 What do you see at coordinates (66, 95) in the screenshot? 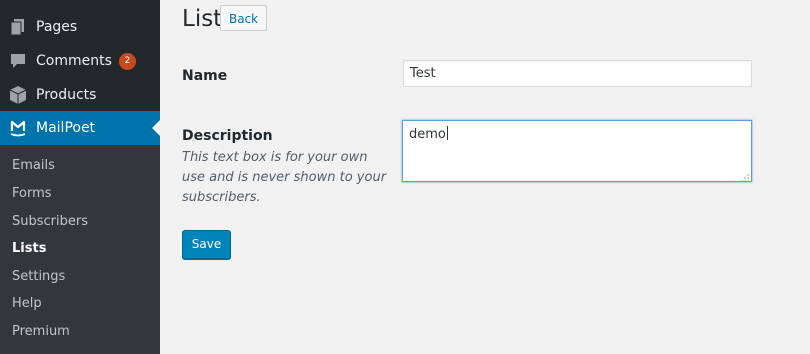
I see `menu-item-label: Products` at bounding box center [66, 95].